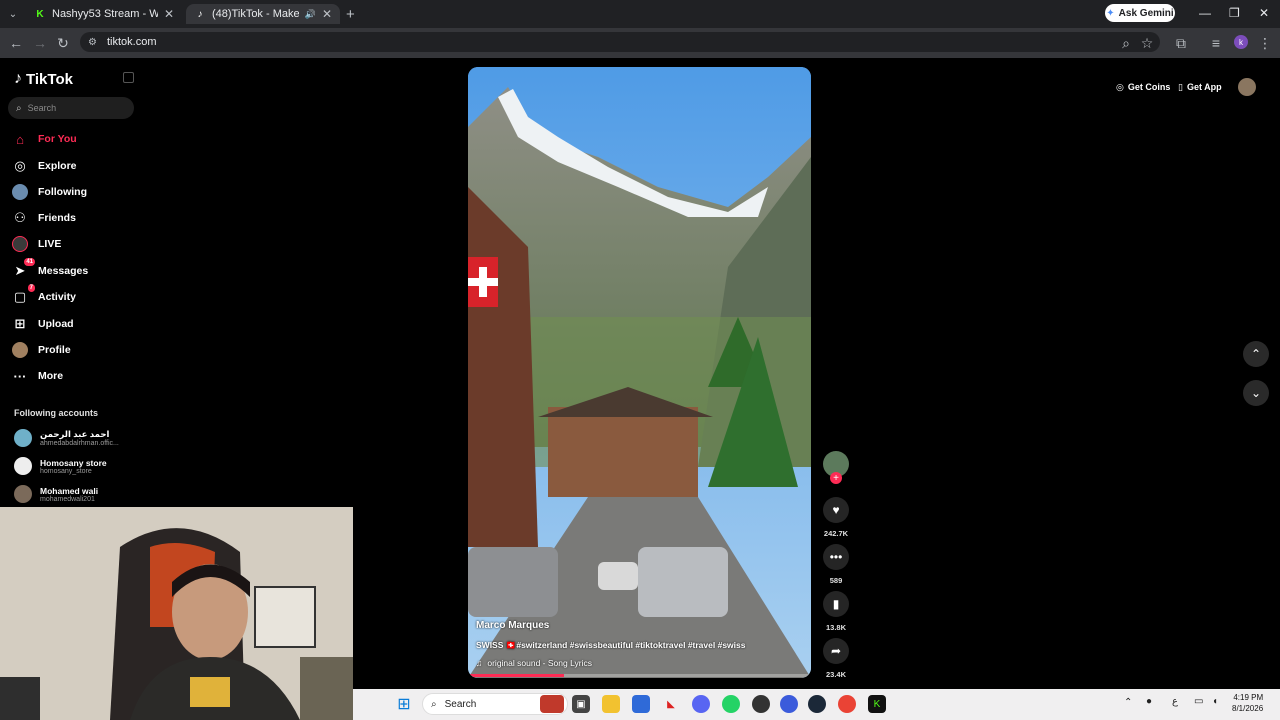 The image size is (1280, 720). What do you see at coordinates (63, 43) in the screenshot?
I see `reload-icon: ↻` at bounding box center [63, 43].